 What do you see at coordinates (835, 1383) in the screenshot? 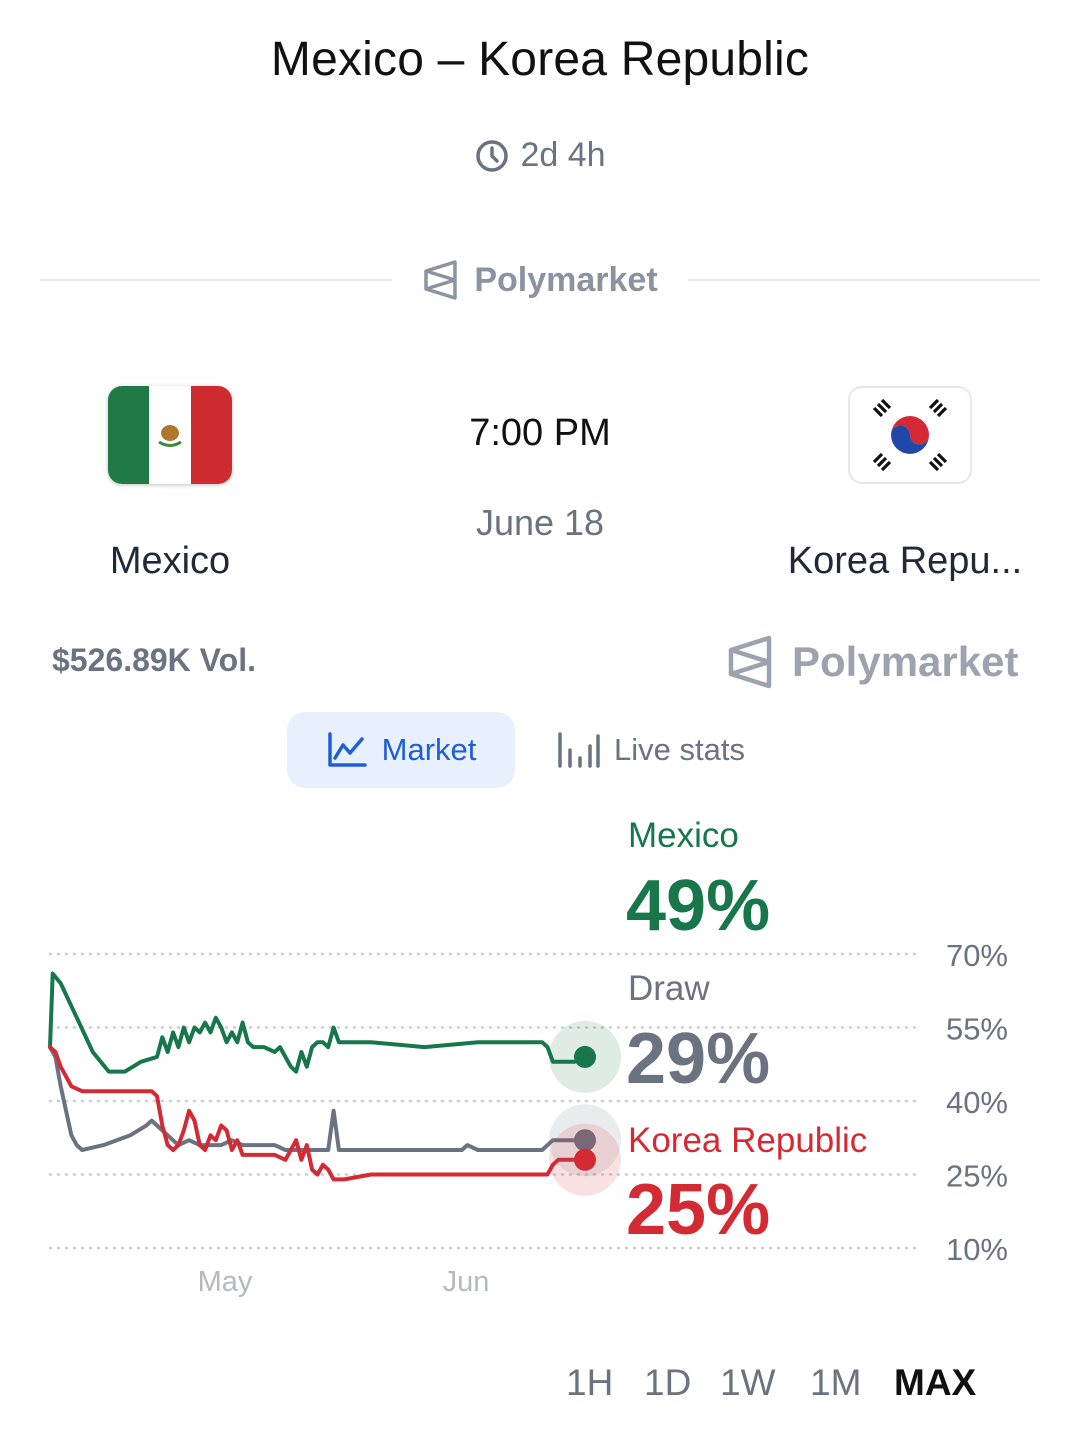
I see `timeframe-1m: 1M` at bounding box center [835, 1383].